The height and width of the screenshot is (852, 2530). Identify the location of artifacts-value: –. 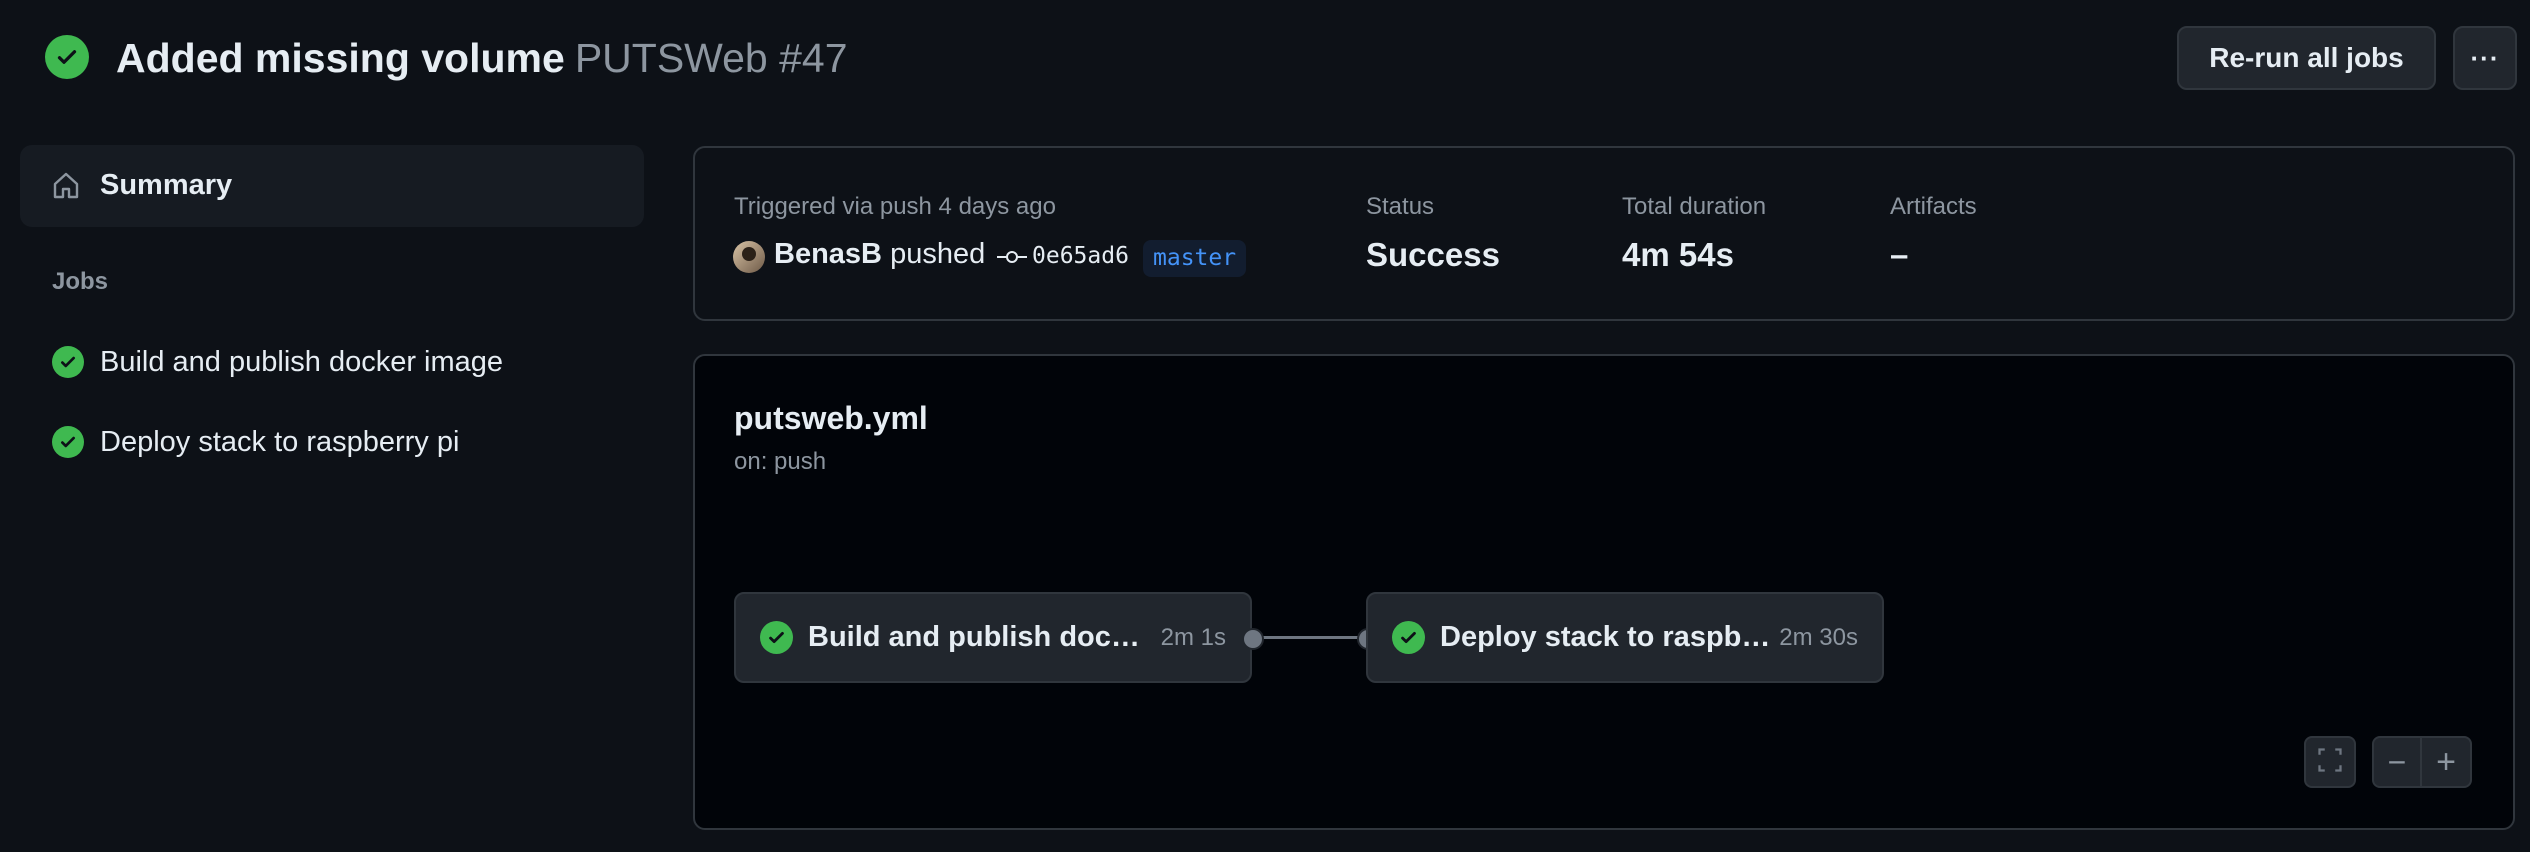
(1899, 254).